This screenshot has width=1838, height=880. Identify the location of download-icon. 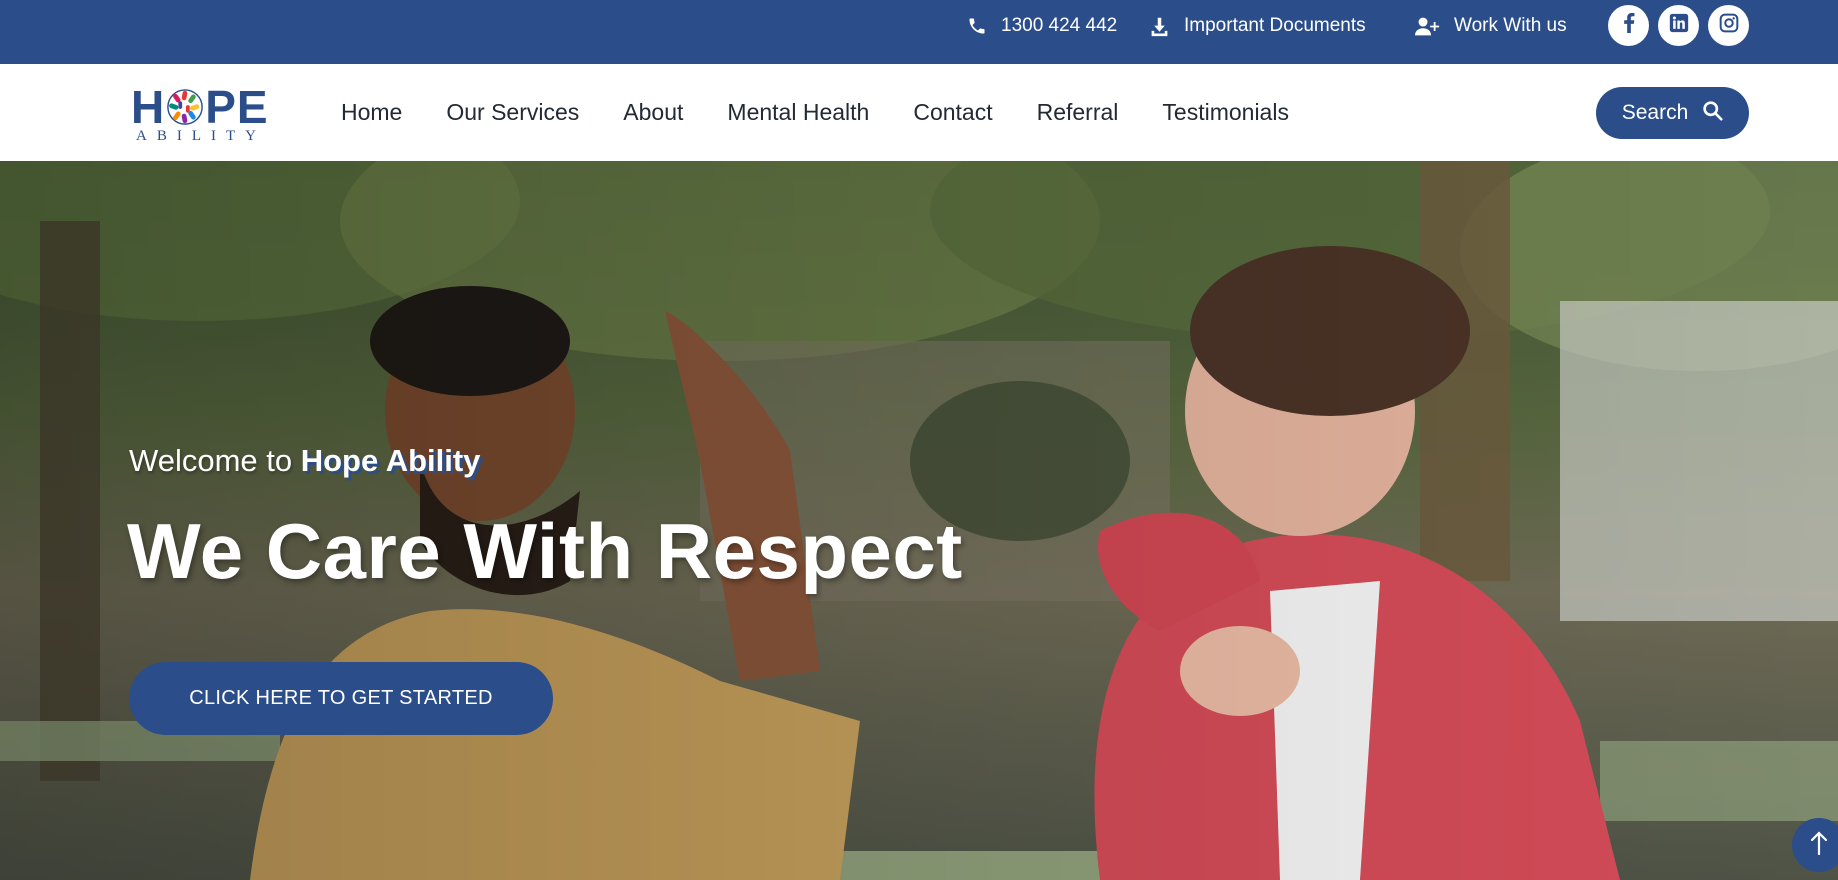
(1159, 26).